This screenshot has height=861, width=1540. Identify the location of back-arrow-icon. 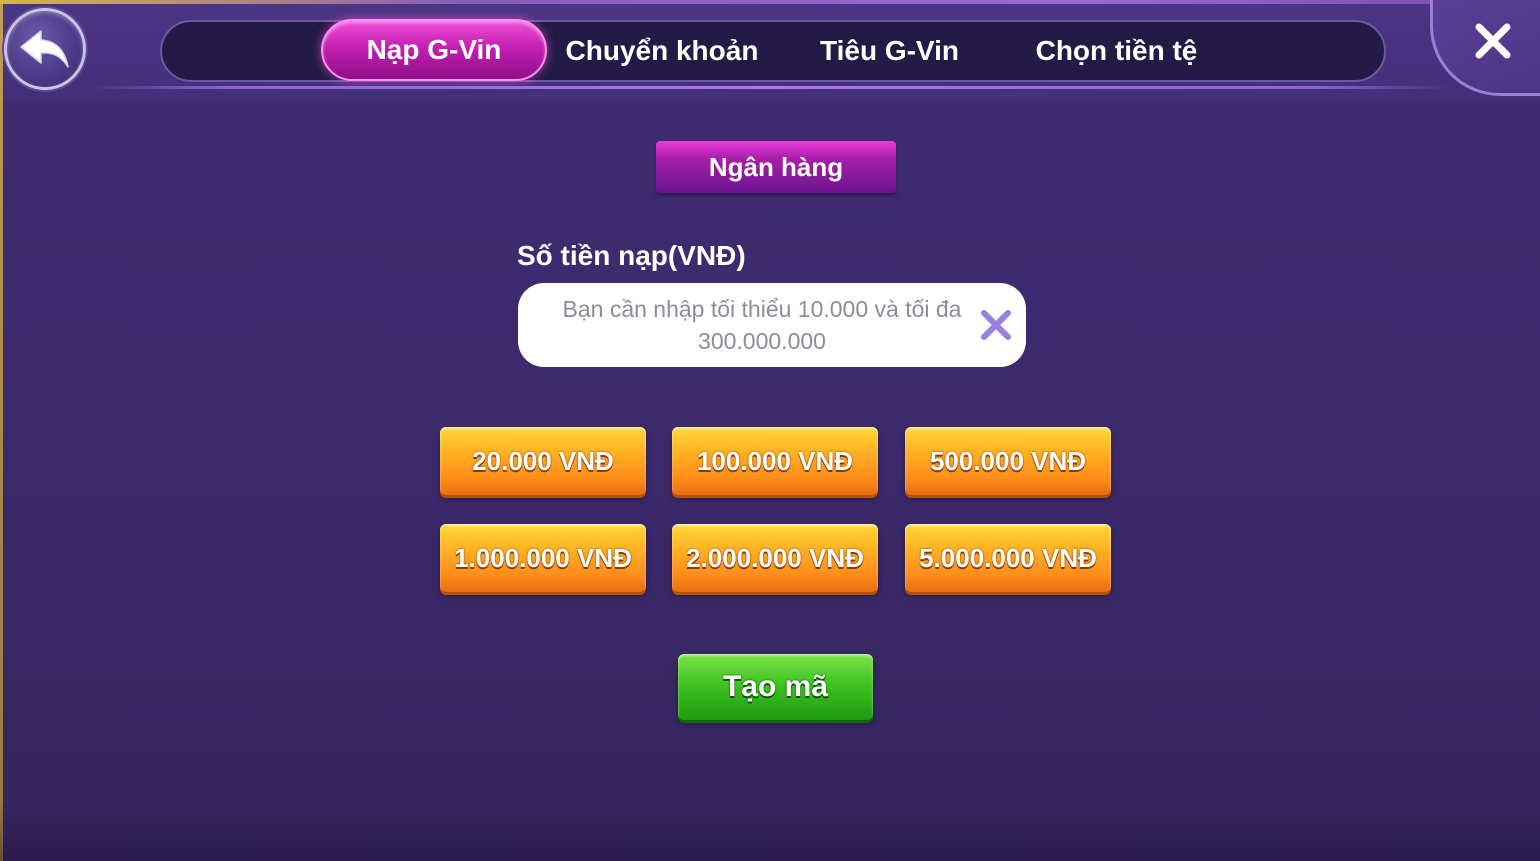
(44, 49).